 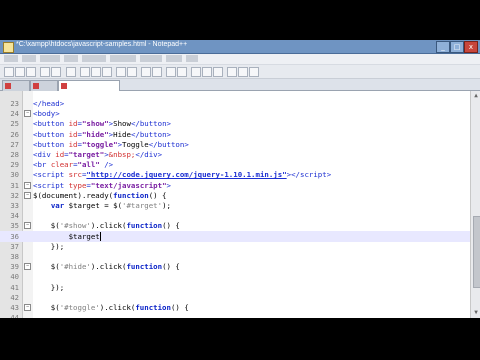 I want to click on menu-encoding, so click(x=94, y=58).